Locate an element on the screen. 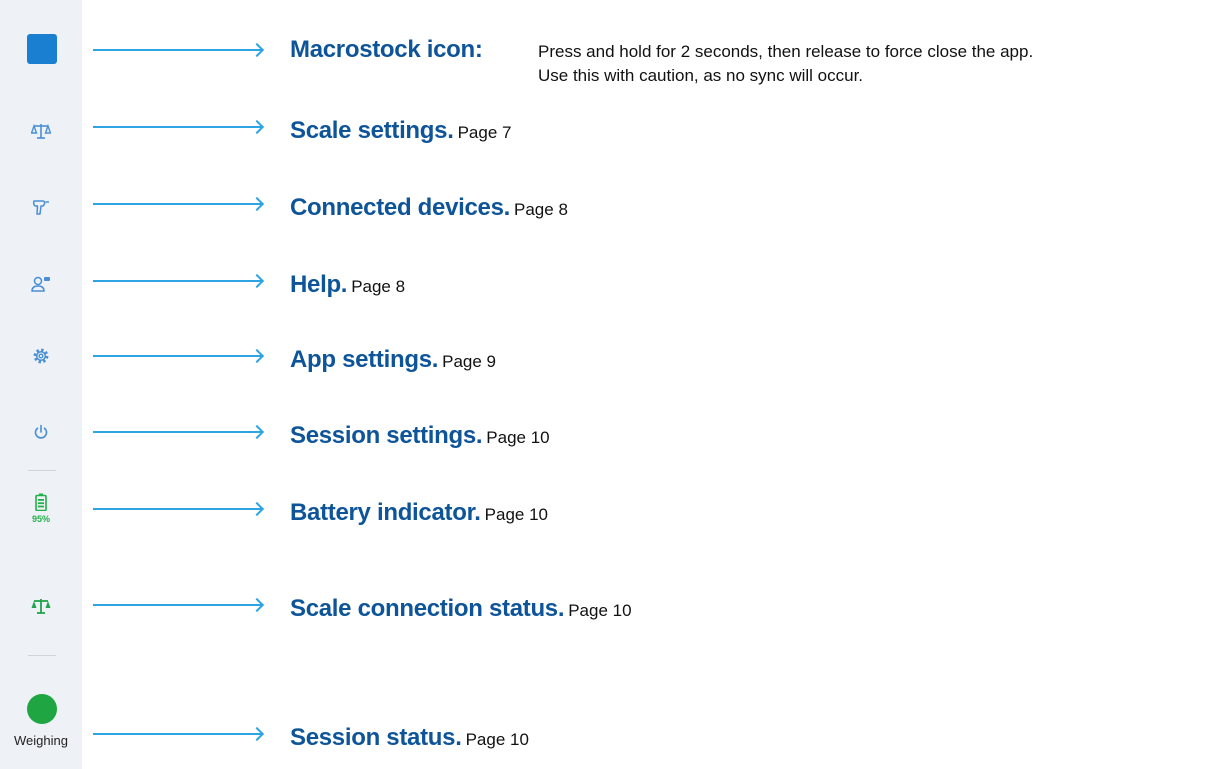  battery-indicator: 95% is located at coordinates (41, 517).